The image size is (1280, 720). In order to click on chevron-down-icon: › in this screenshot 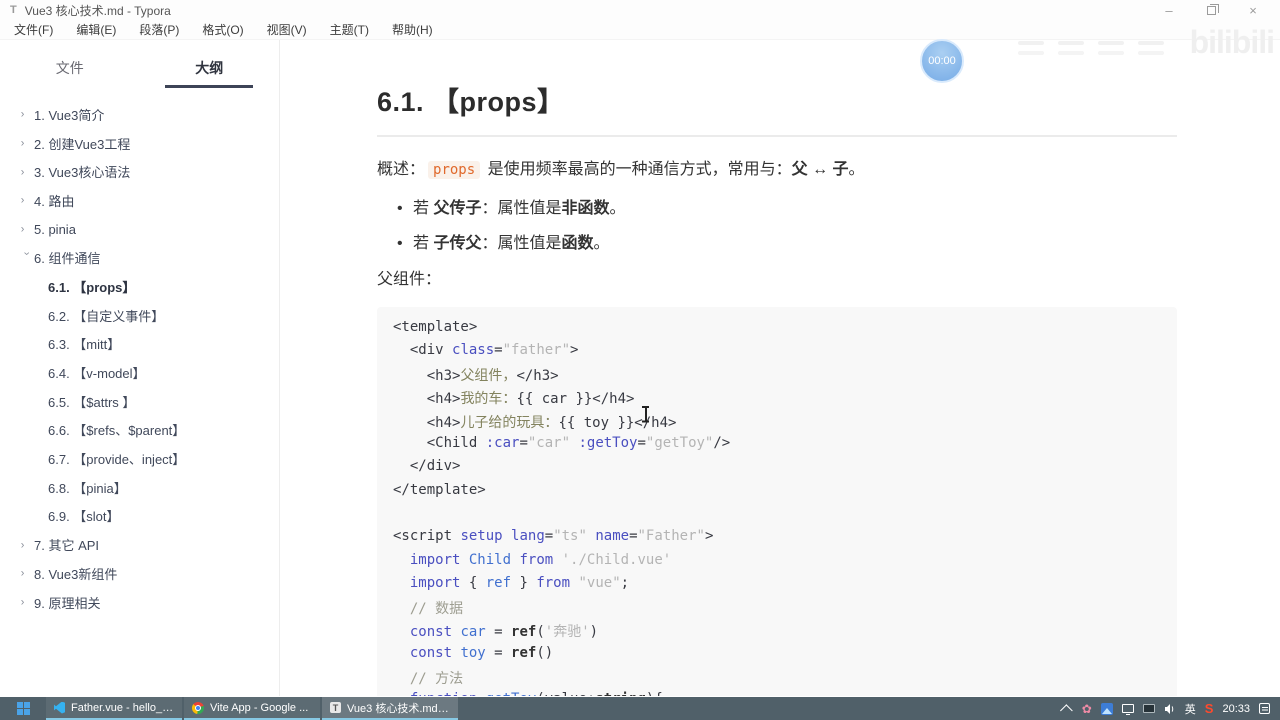, I will do `click(27, 257)`.